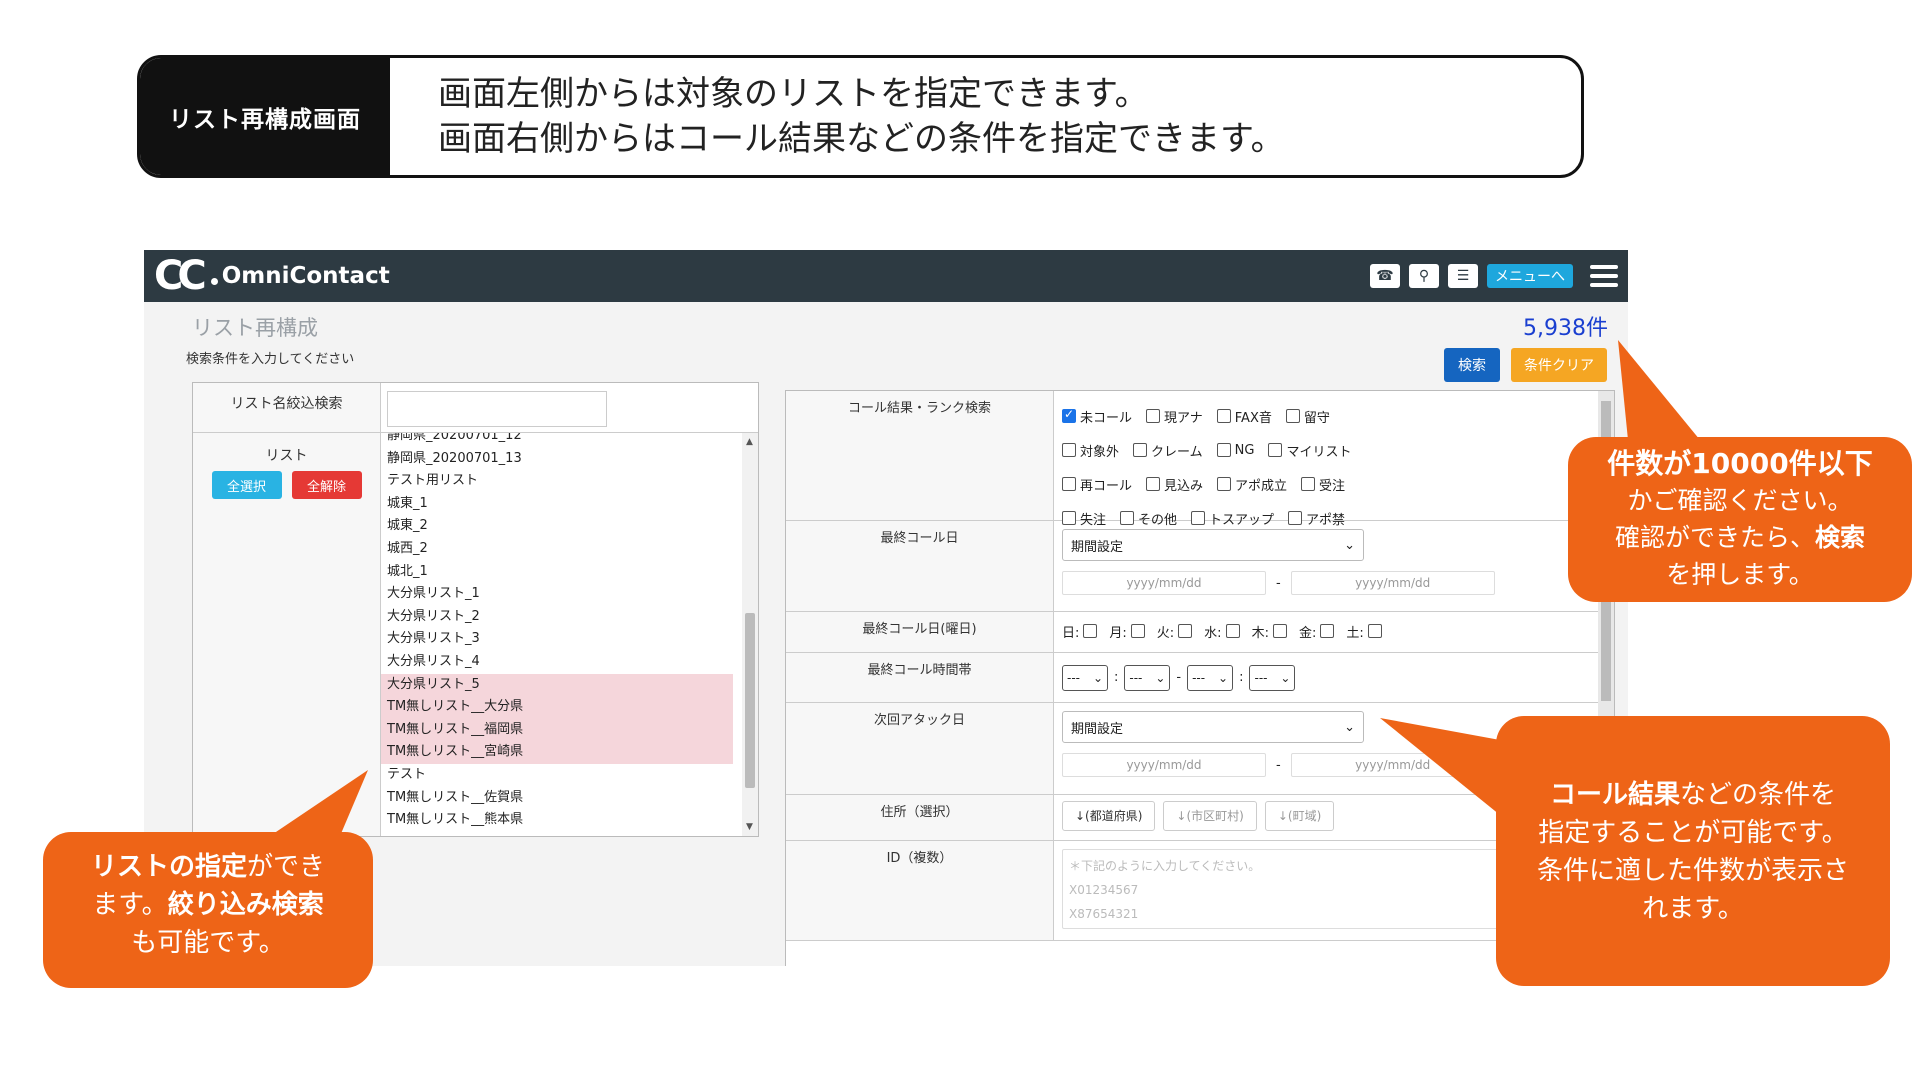 Image resolution: width=1920 pixels, height=1080 pixels. I want to click on count-callout: 件数が10000件以下 かご確認ください。 確認ができたら、検索 を押します。, so click(1740, 519).